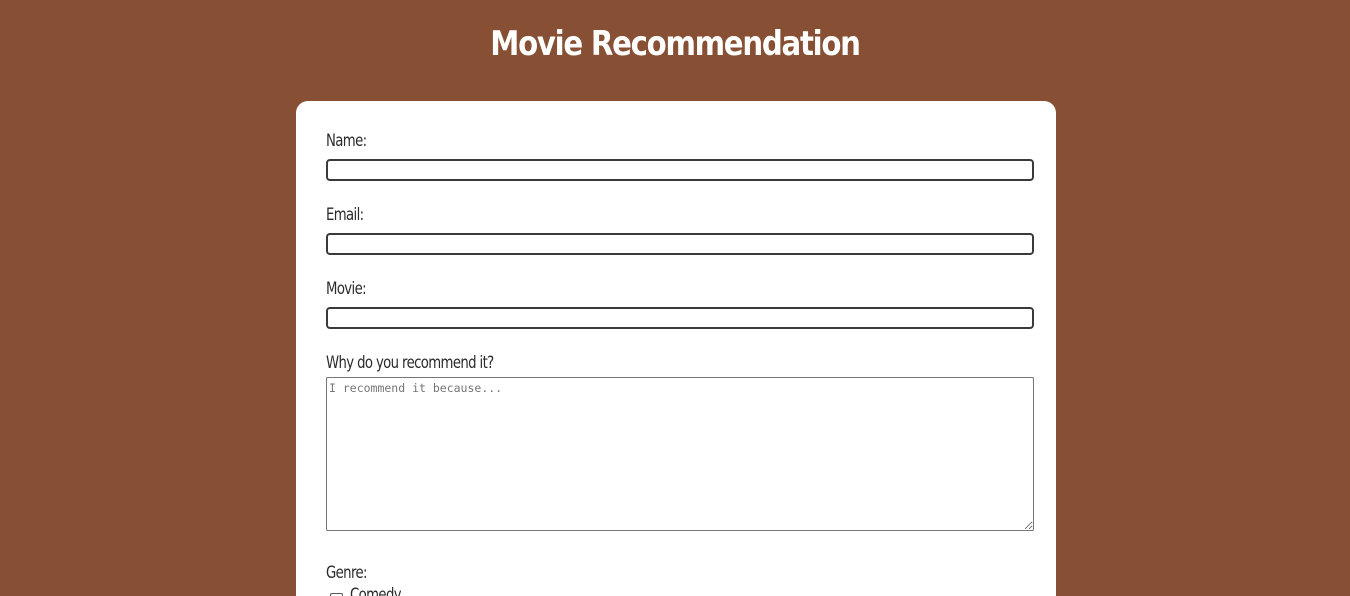  What do you see at coordinates (680, 454) in the screenshot?
I see `reason-textarea` at bounding box center [680, 454].